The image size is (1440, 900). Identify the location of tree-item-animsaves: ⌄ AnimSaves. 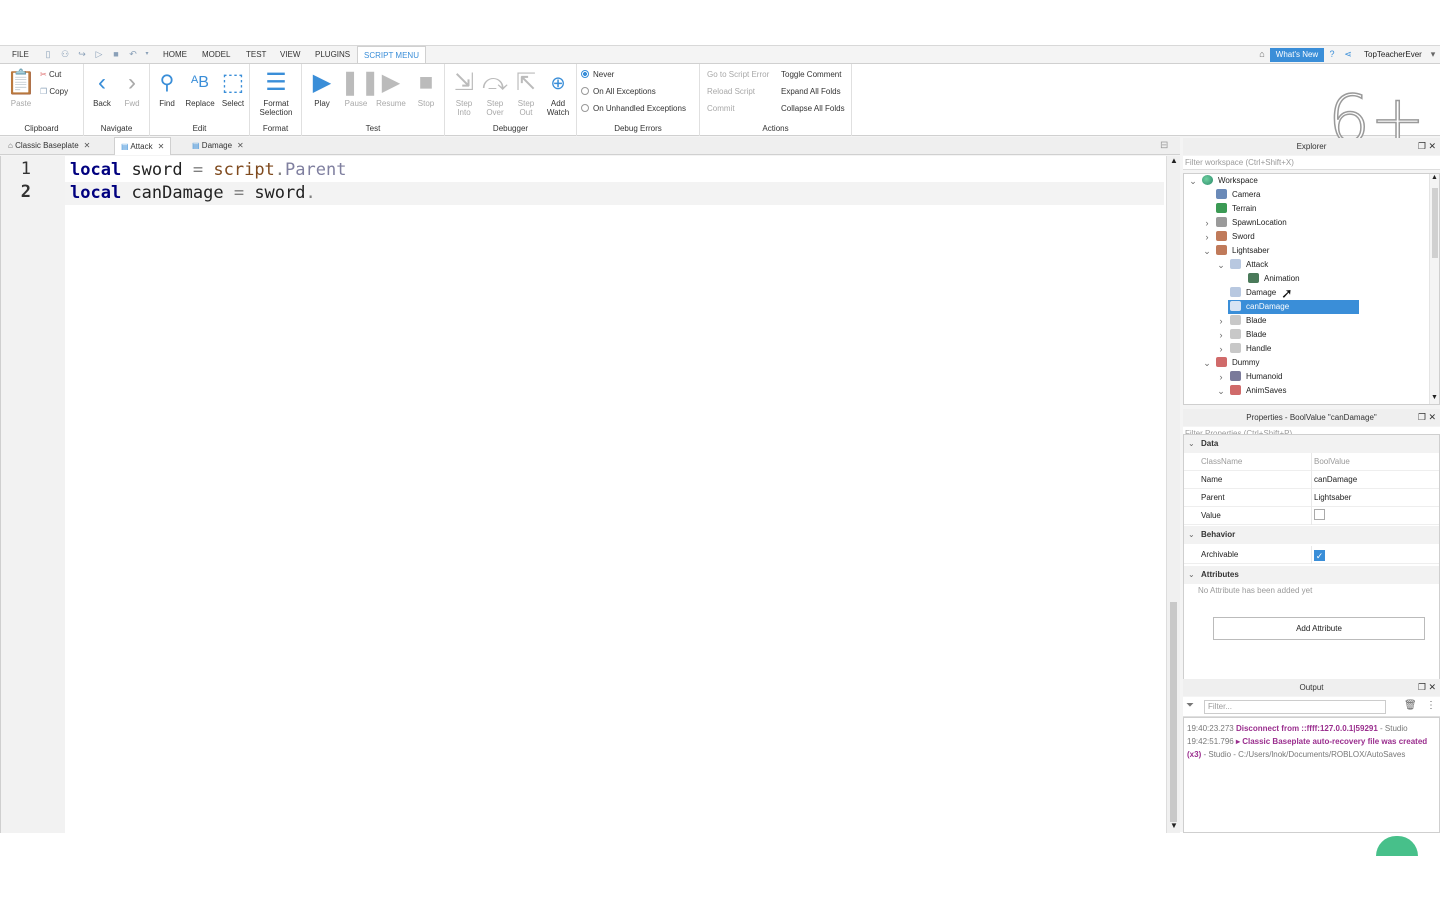
(1251, 391).